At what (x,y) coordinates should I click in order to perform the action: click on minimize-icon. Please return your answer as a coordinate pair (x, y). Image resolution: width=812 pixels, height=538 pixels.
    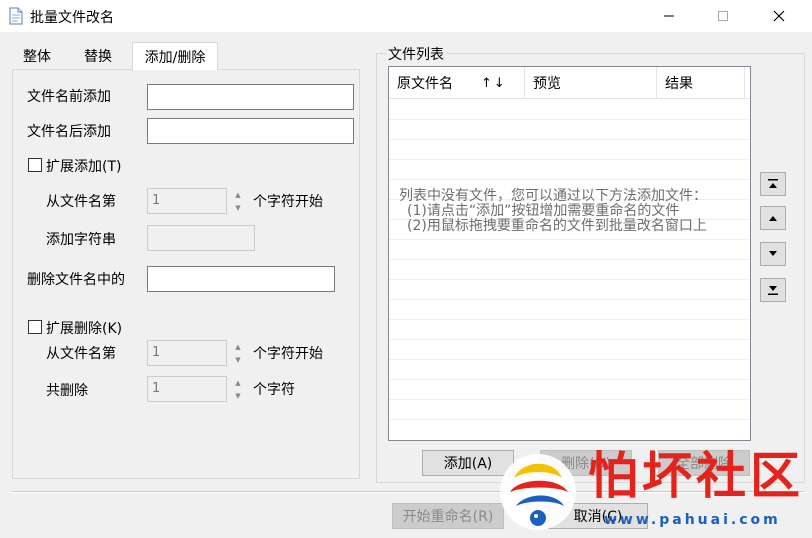
    Looking at the image, I should click on (669, 16).